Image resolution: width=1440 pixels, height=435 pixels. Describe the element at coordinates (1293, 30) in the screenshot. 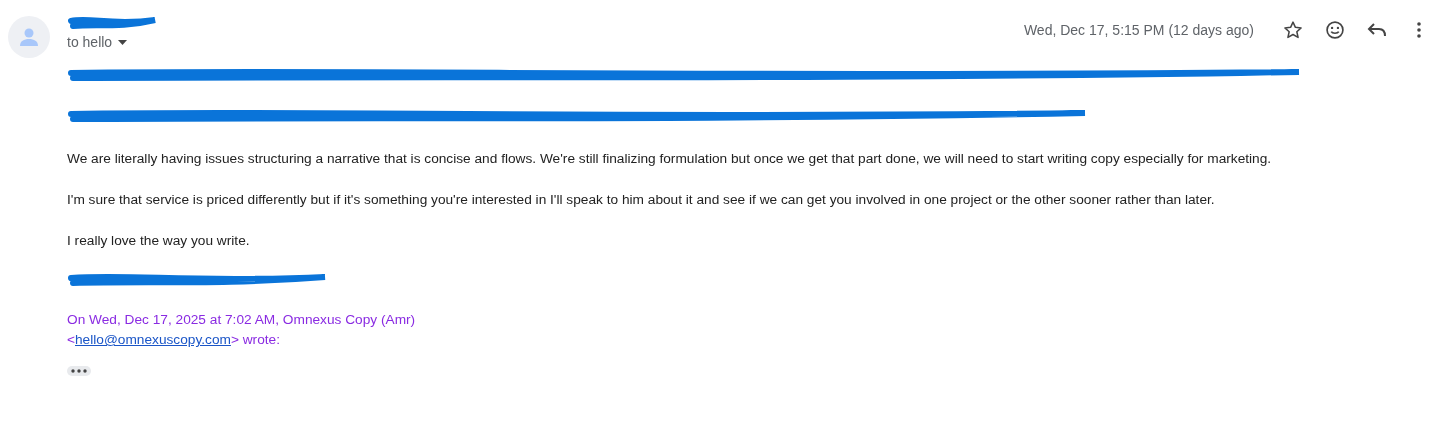

I see `star-icon` at that location.